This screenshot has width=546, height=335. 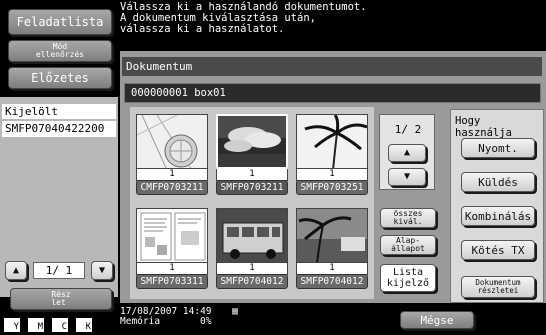 What do you see at coordinates (172, 235) in the screenshot?
I see `document-scan-thumb` at bounding box center [172, 235].